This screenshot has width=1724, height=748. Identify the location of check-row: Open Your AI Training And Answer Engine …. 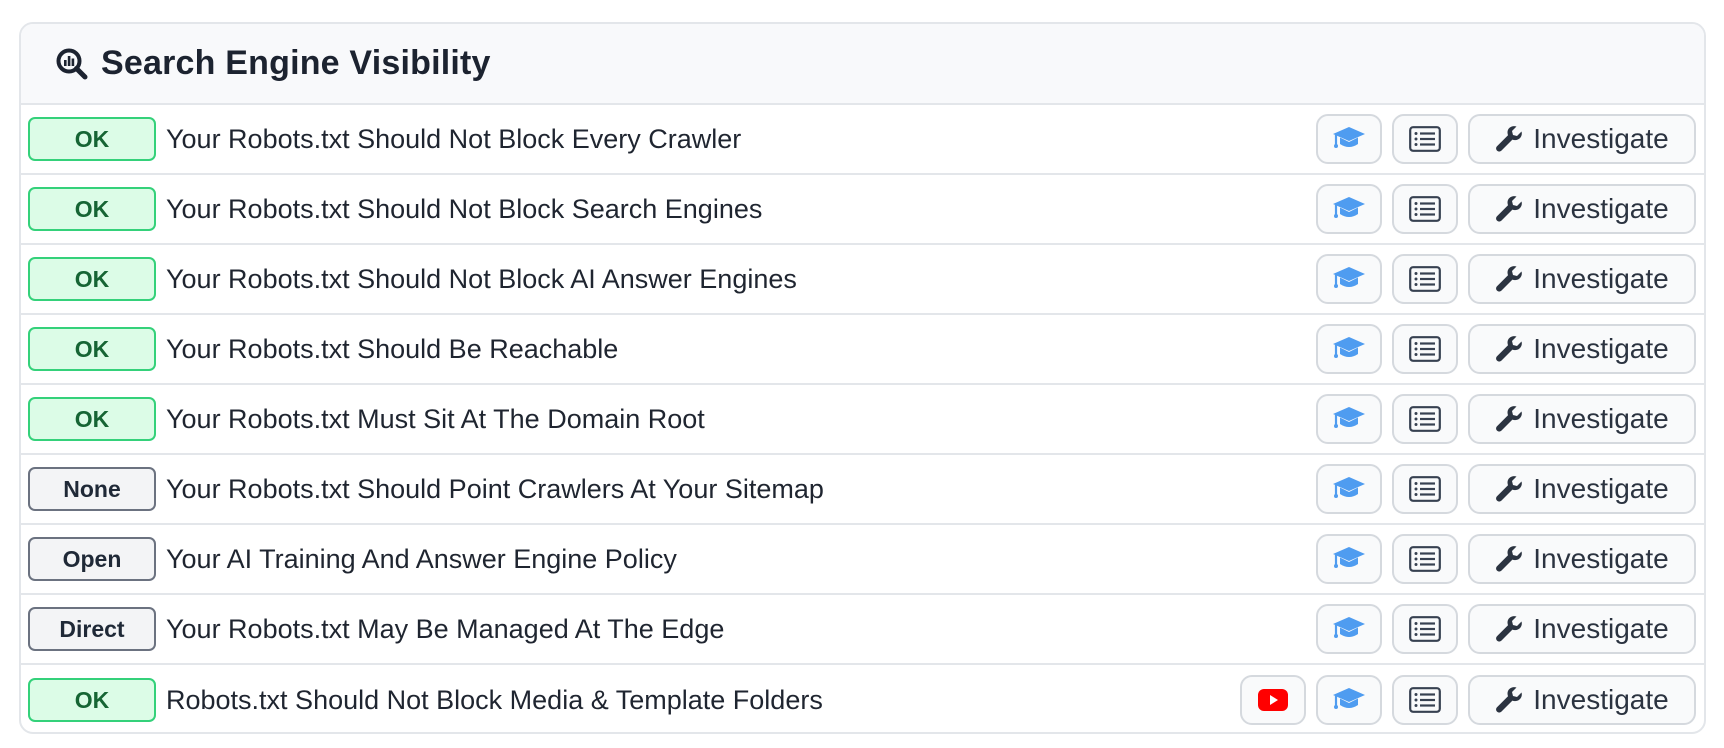
(862, 560).